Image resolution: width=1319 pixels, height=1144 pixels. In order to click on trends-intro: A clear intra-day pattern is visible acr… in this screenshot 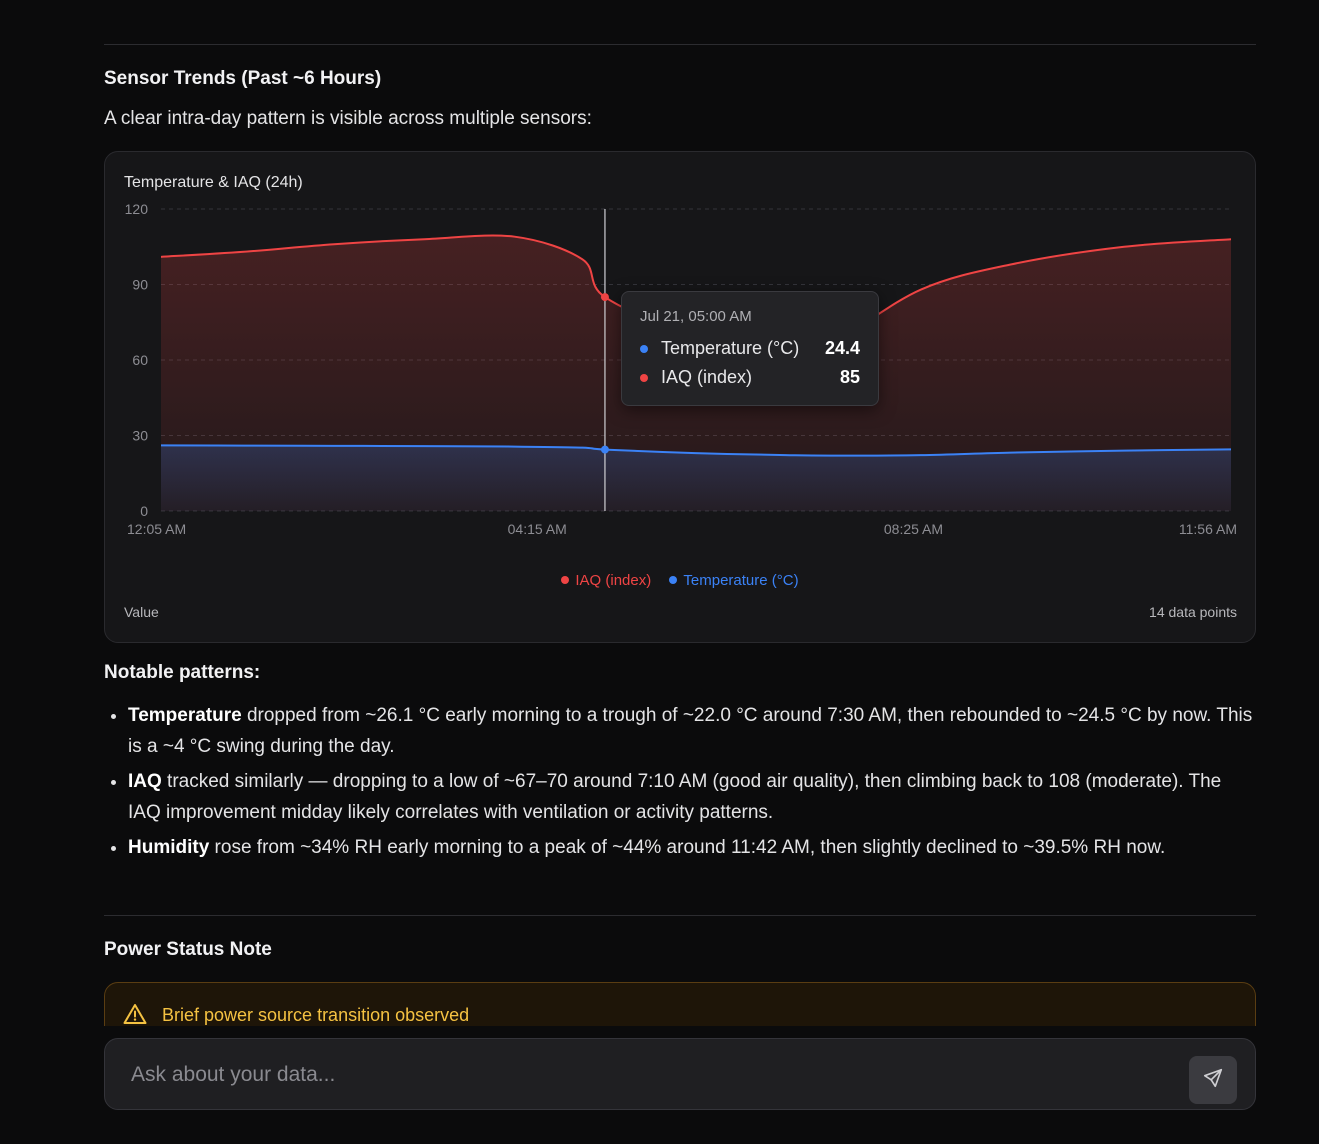, I will do `click(348, 118)`.